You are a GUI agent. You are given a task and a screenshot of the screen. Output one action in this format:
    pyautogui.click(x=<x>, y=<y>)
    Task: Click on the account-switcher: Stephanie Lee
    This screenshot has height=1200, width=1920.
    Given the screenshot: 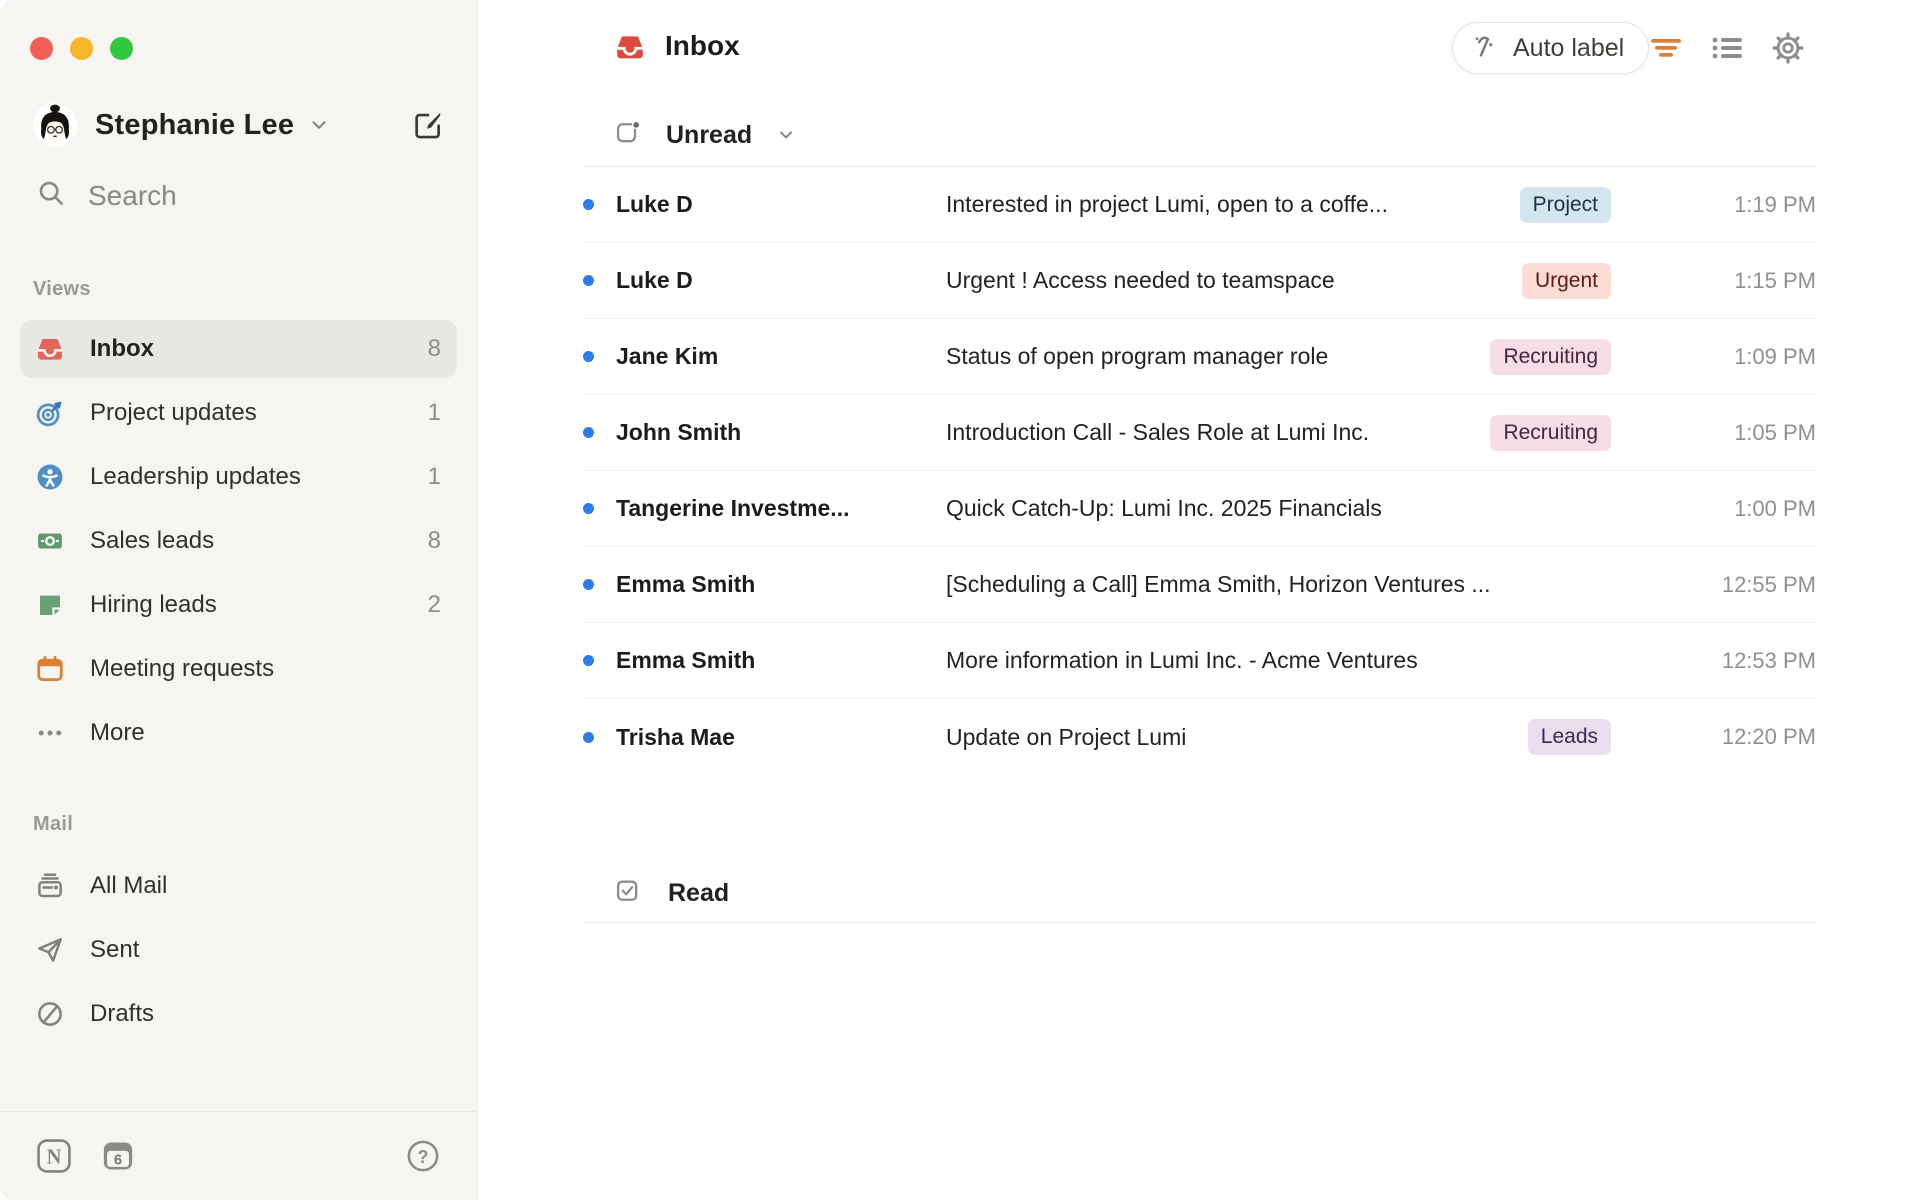 What is the action you would take?
    pyautogui.click(x=240, y=125)
    